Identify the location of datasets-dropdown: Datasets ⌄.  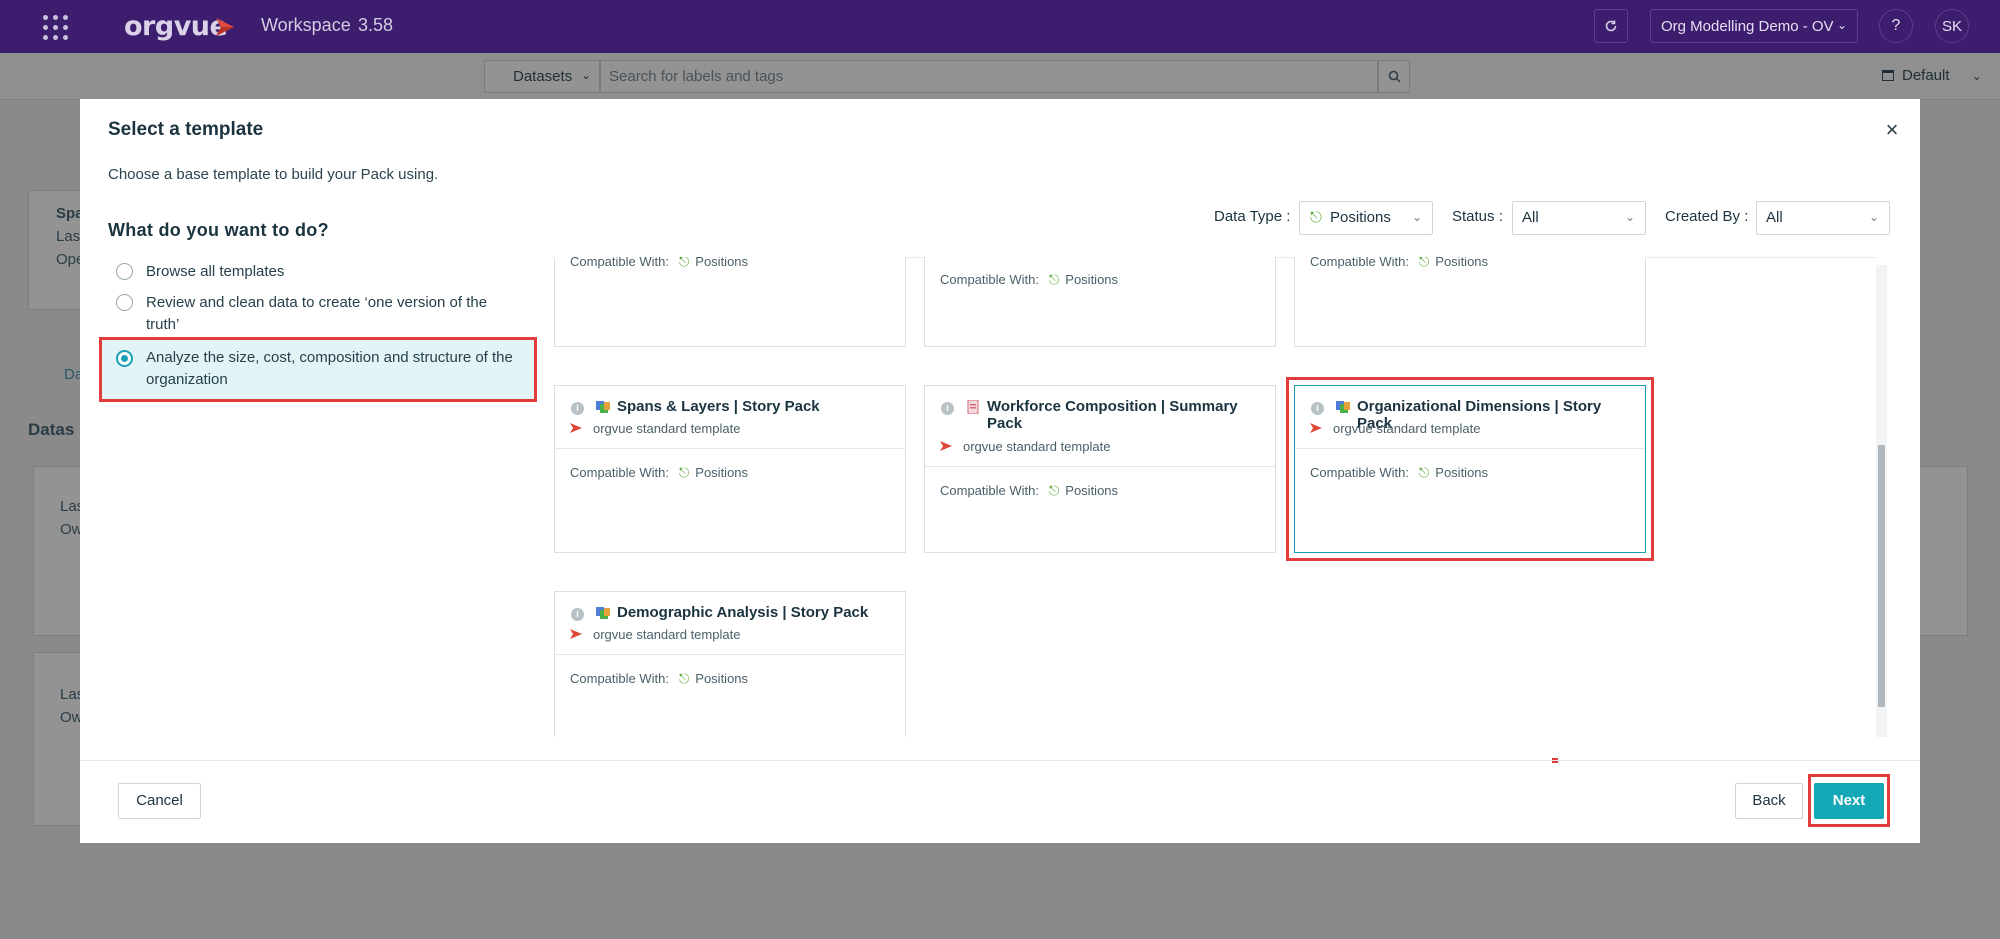
(542, 76).